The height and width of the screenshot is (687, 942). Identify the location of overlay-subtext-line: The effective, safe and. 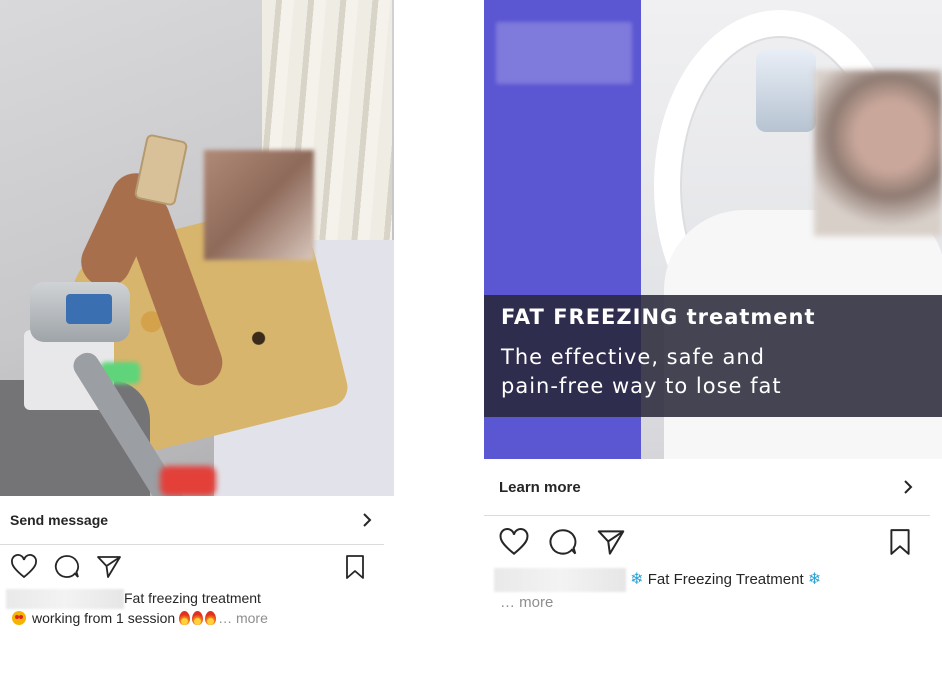
(633, 357).